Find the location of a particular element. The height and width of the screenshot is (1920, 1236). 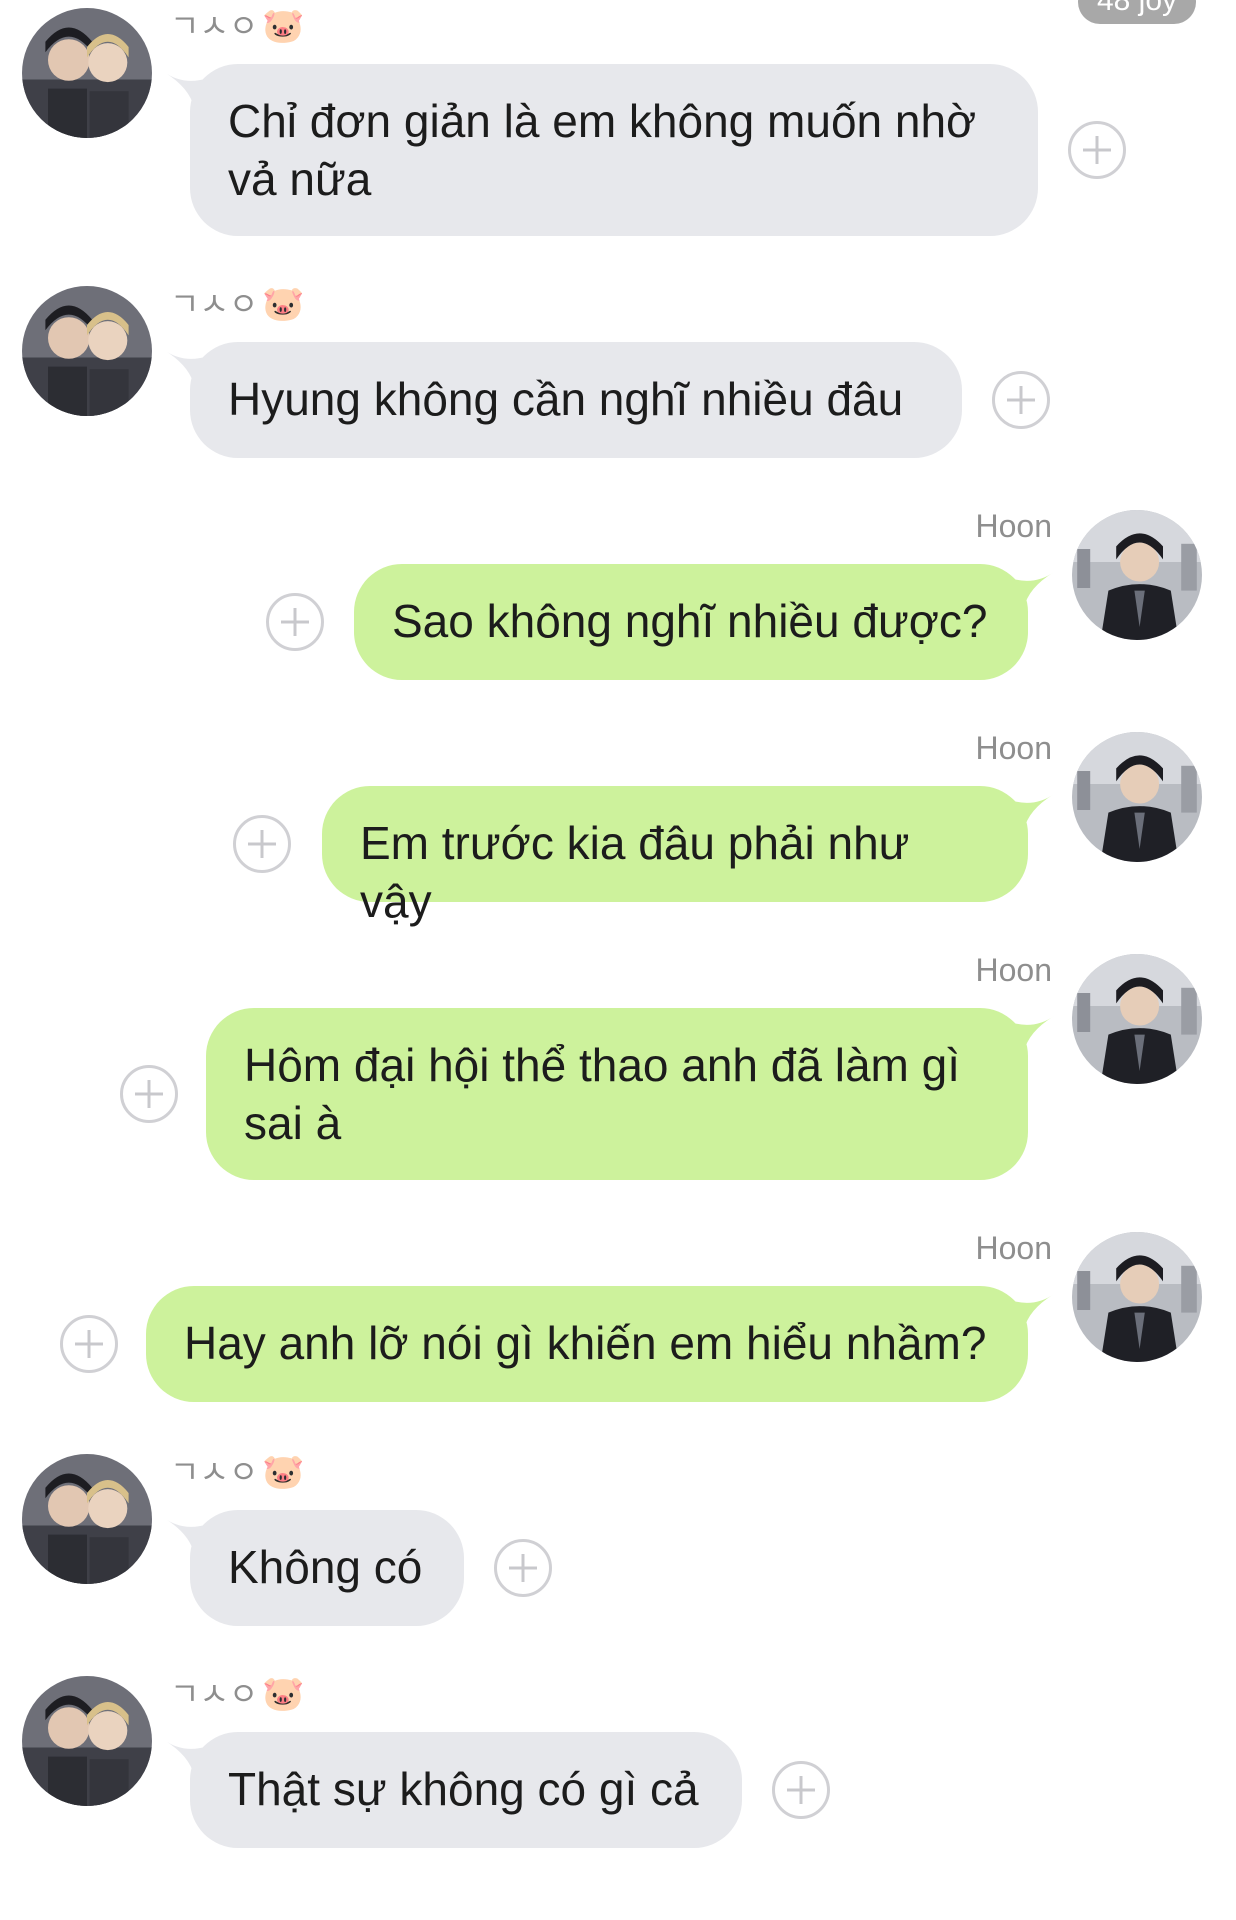

message-bubble-outgoing: Hôm đại hội thể thao anh đã làm gì sai à is located at coordinates (630, 1094).